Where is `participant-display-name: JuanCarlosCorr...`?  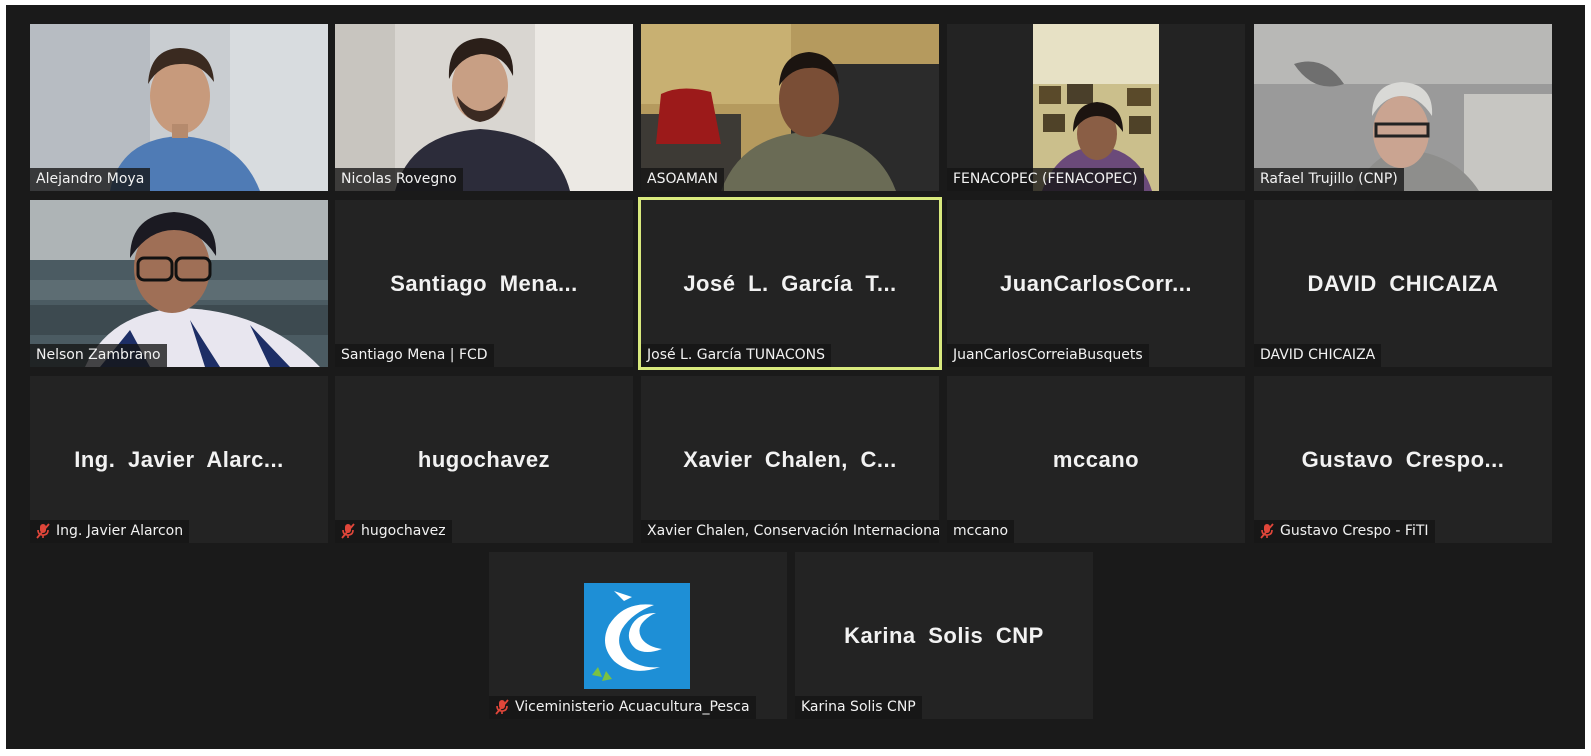 participant-display-name: JuanCarlosCorr... is located at coordinates (1096, 283).